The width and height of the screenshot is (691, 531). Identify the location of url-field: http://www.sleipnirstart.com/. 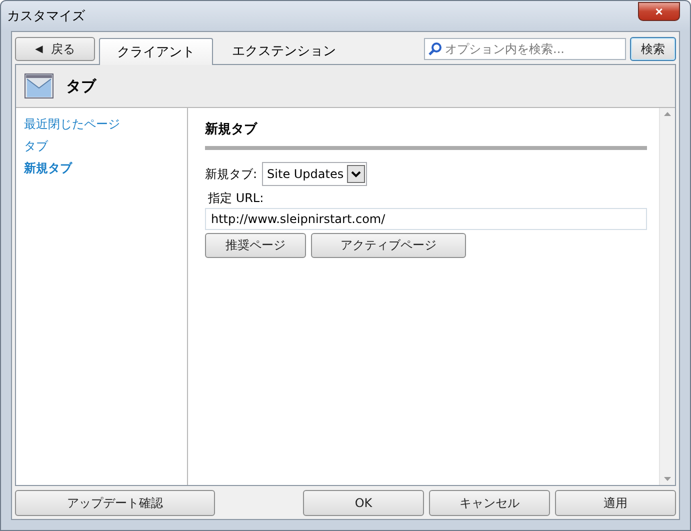
(426, 219).